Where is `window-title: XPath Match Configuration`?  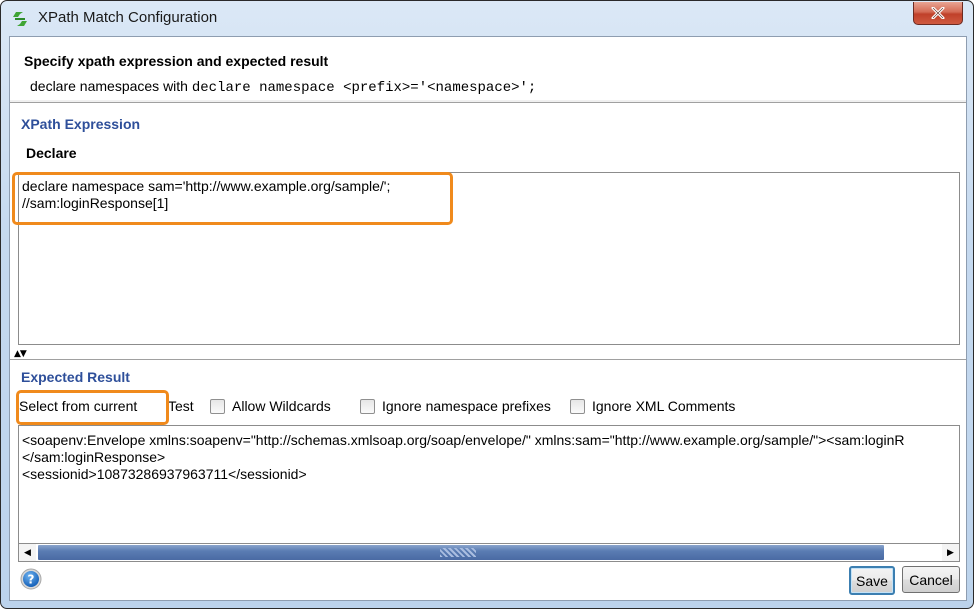 window-title: XPath Match Configuration is located at coordinates (128, 17).